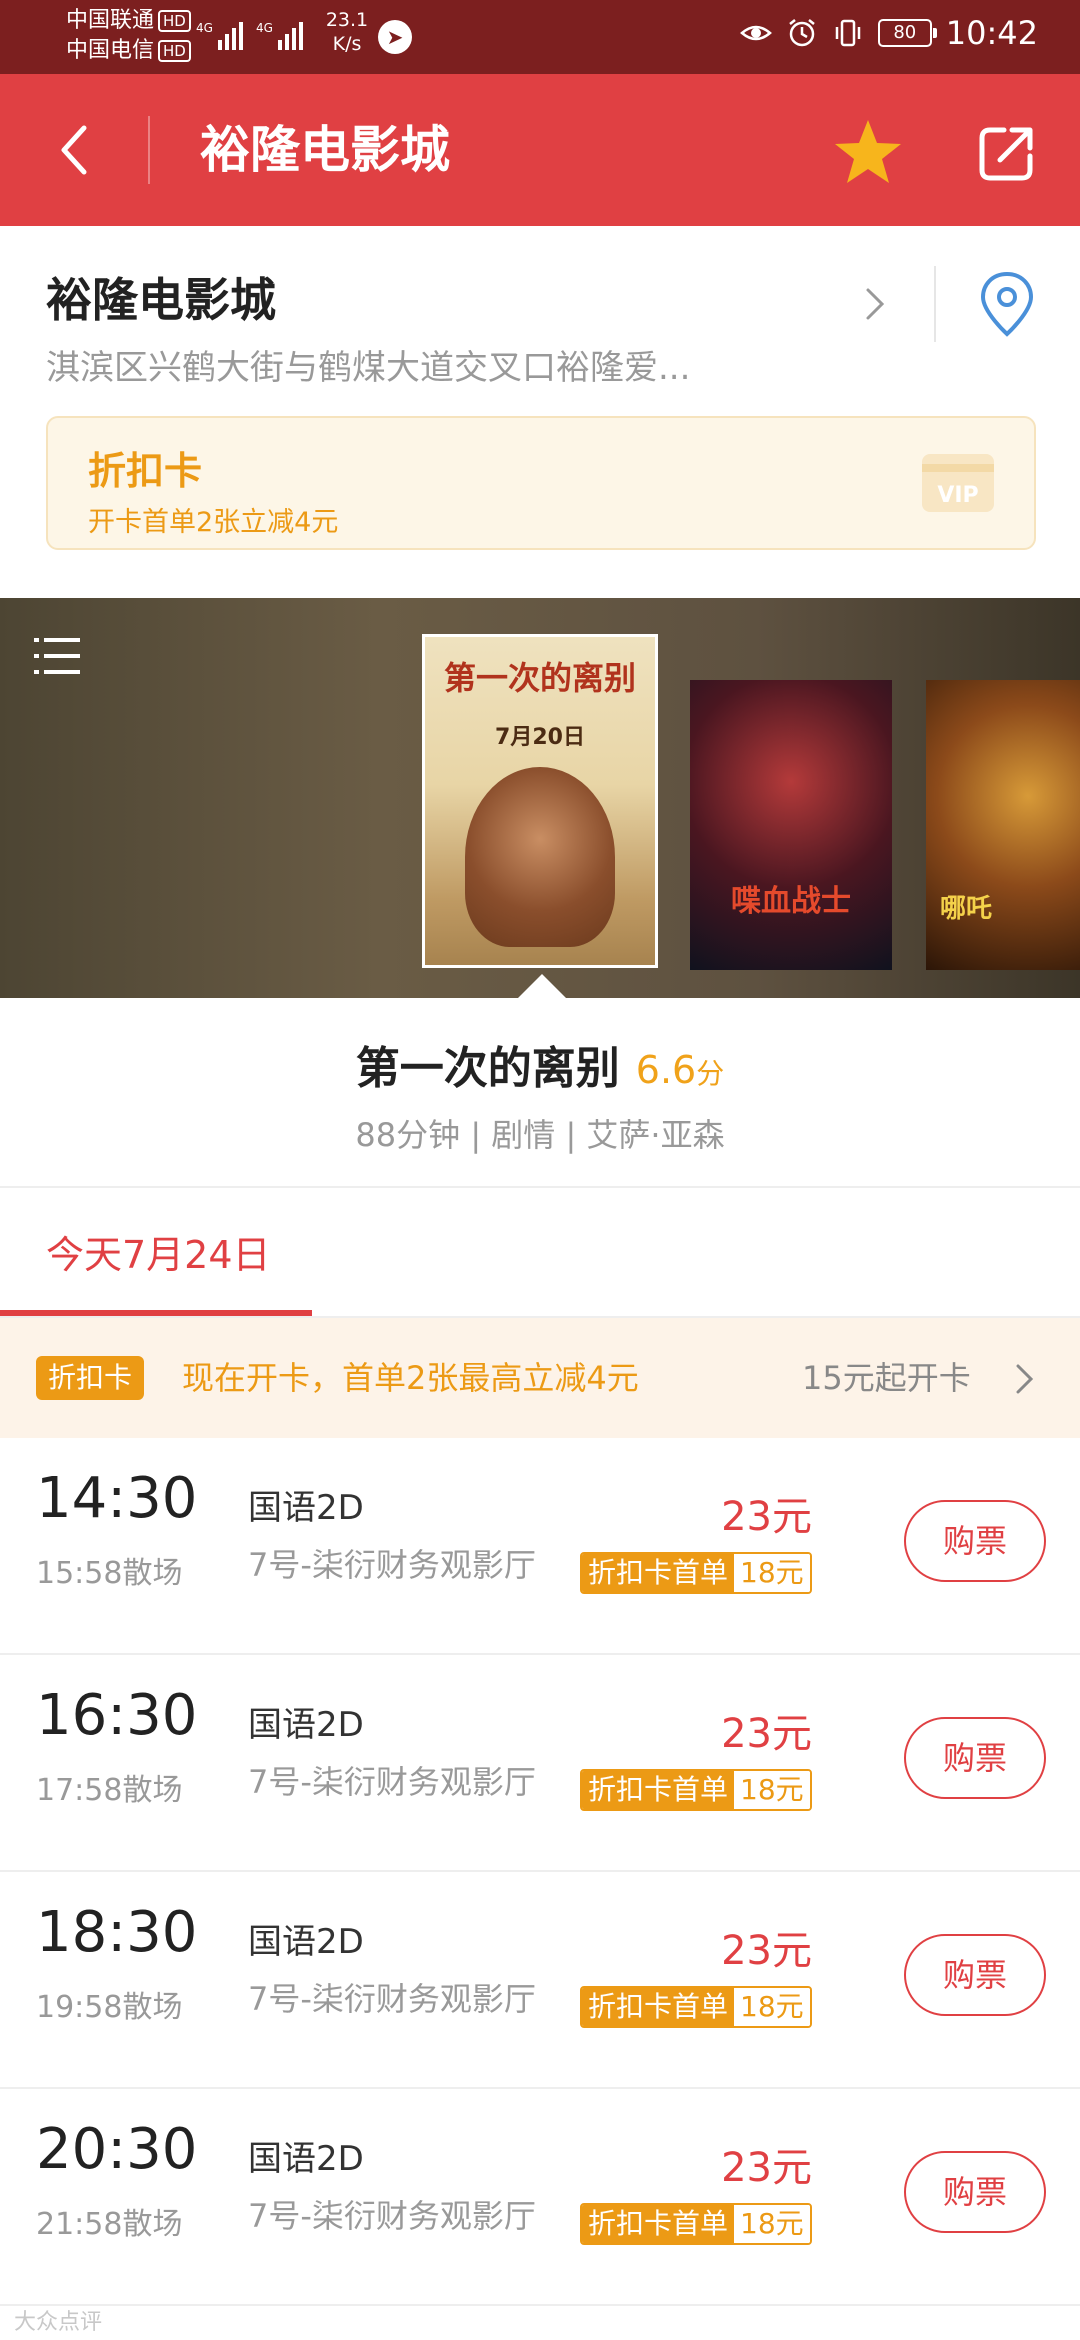 The image size is (1080, 2340). What do you see at coordinates (540, 37) in the screenshot?
I see `status-bar: 中国联通 HD 中国电信 HD 4G 4G 23.1 K/s ➤ 80 10:42` at bounding box center [540, 37].